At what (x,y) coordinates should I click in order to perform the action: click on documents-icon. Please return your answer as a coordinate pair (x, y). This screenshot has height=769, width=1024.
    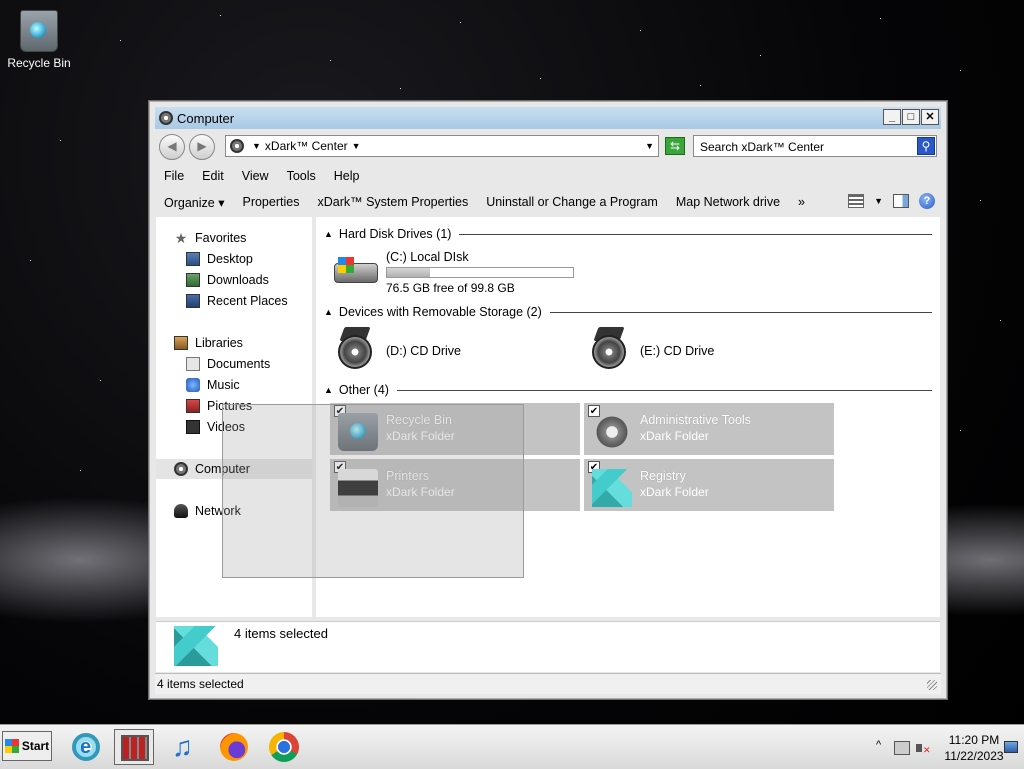
    Looking at the image, I should click on (193, 364).